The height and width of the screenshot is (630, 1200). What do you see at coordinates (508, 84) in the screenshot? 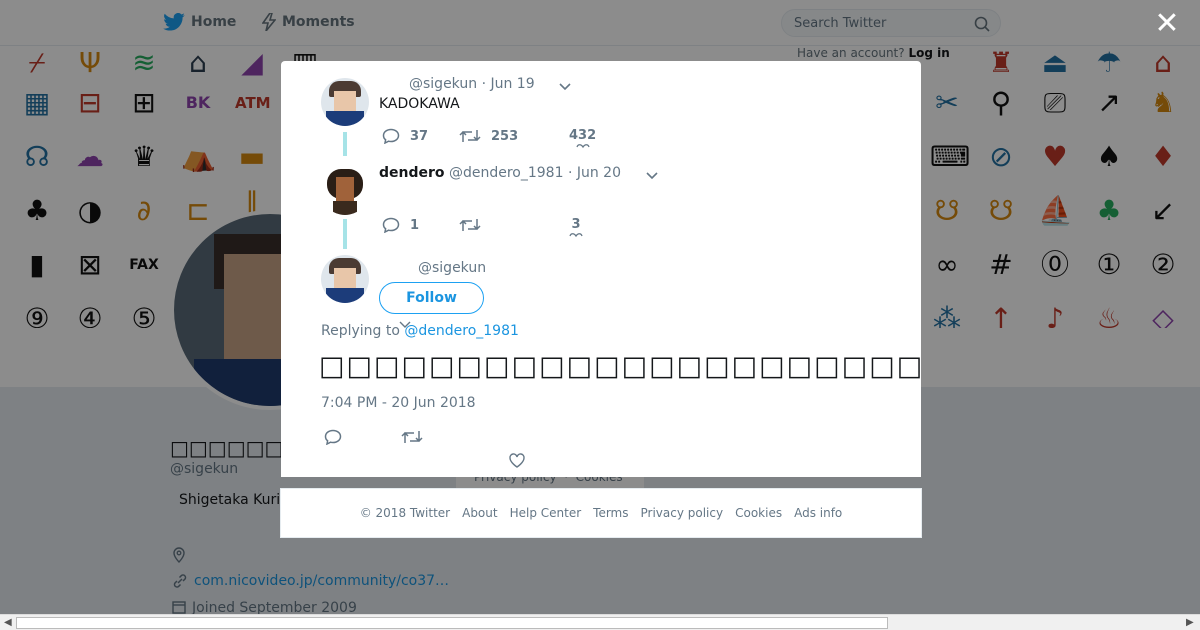
I see `tweet1-date: · Jun 19` at bounding box center [508, 84].